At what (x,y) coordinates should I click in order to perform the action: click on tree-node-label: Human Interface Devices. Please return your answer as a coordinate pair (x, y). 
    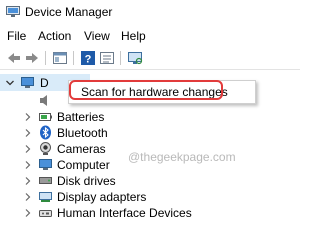
    Looking at the image, I should click on (124, 213).